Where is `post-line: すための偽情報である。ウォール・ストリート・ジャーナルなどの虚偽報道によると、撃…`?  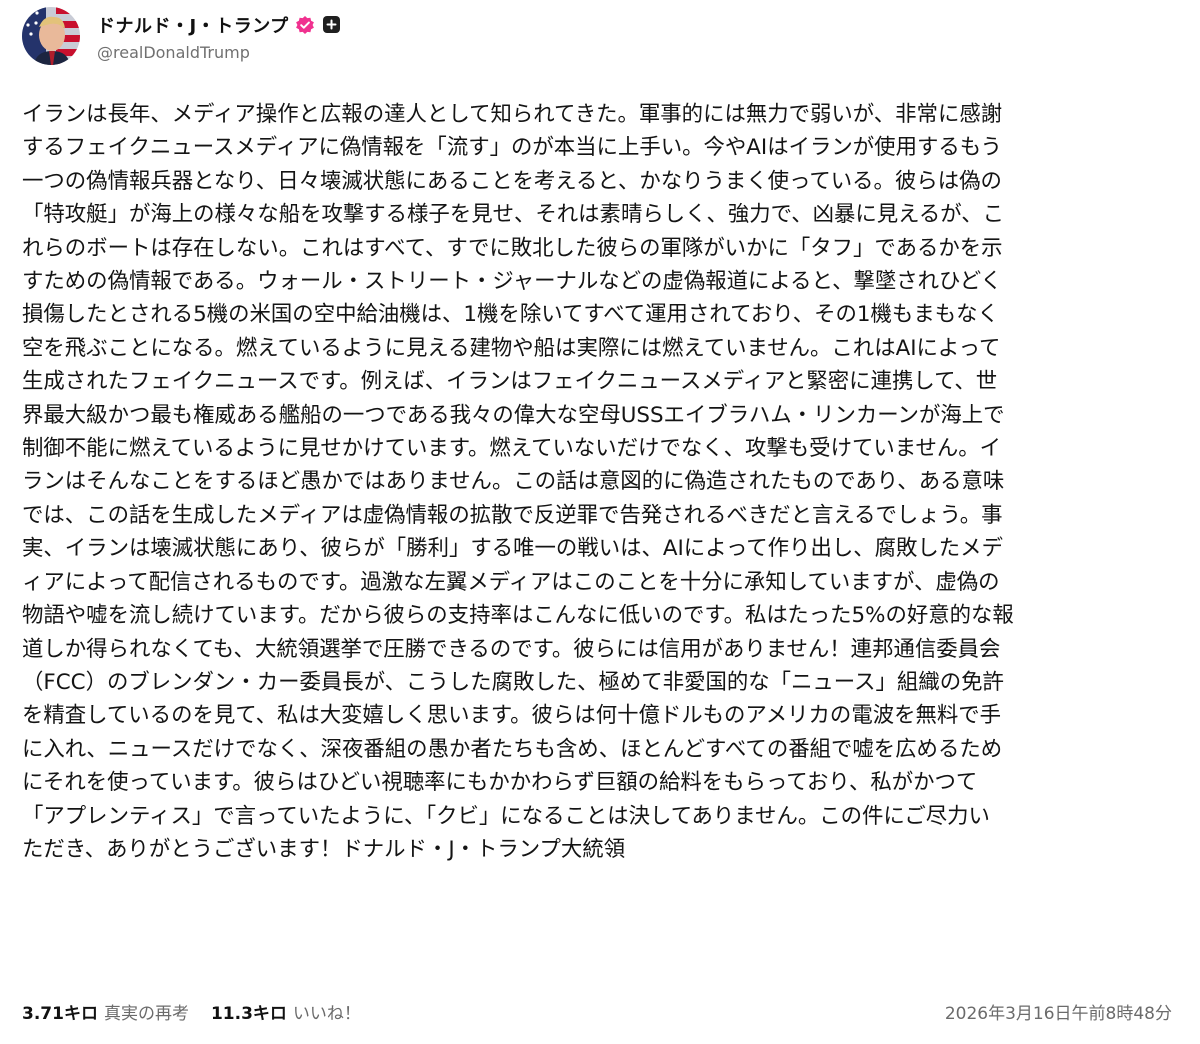
post-line: すための偽情報である。ウォール・ストリート・ジャーナルなどの虚偽報道によると、撃… is located at coordinates (512, 282).